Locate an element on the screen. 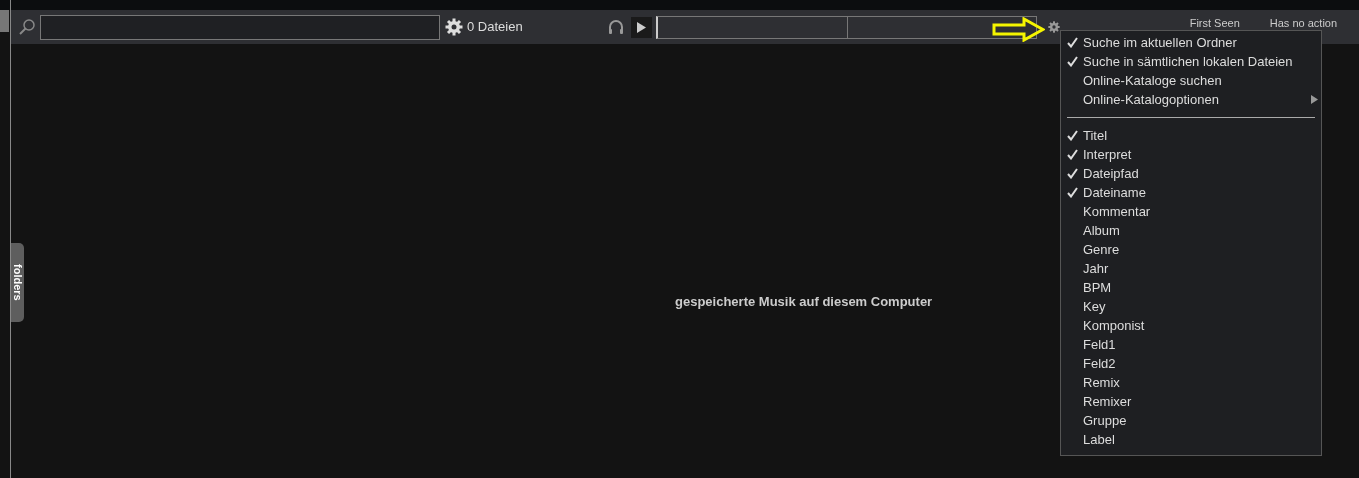 This screenshot has width=1359, height=478. menu-item: Komponist is located at coordinates (1191, 325).